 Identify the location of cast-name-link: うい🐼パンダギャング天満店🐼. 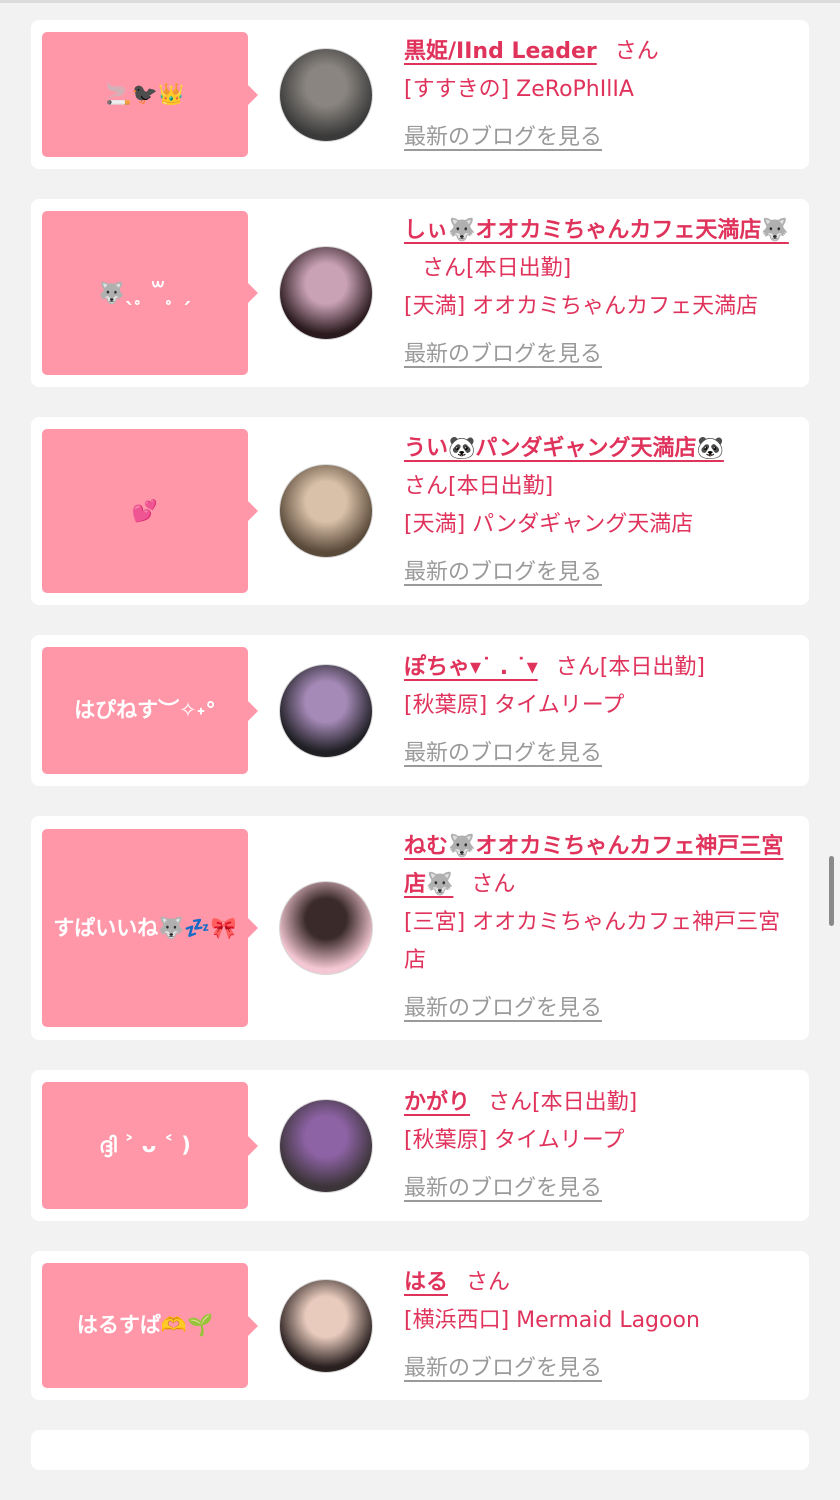
(564, 448).